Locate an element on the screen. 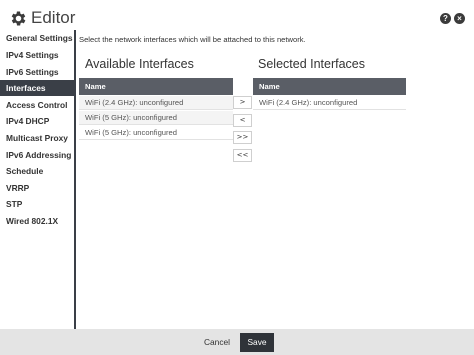 The height and width of the screenshot is (355, 474). sidebar-item-wired-8021x: Wired 802.1X is located at coordinates (37, 221).